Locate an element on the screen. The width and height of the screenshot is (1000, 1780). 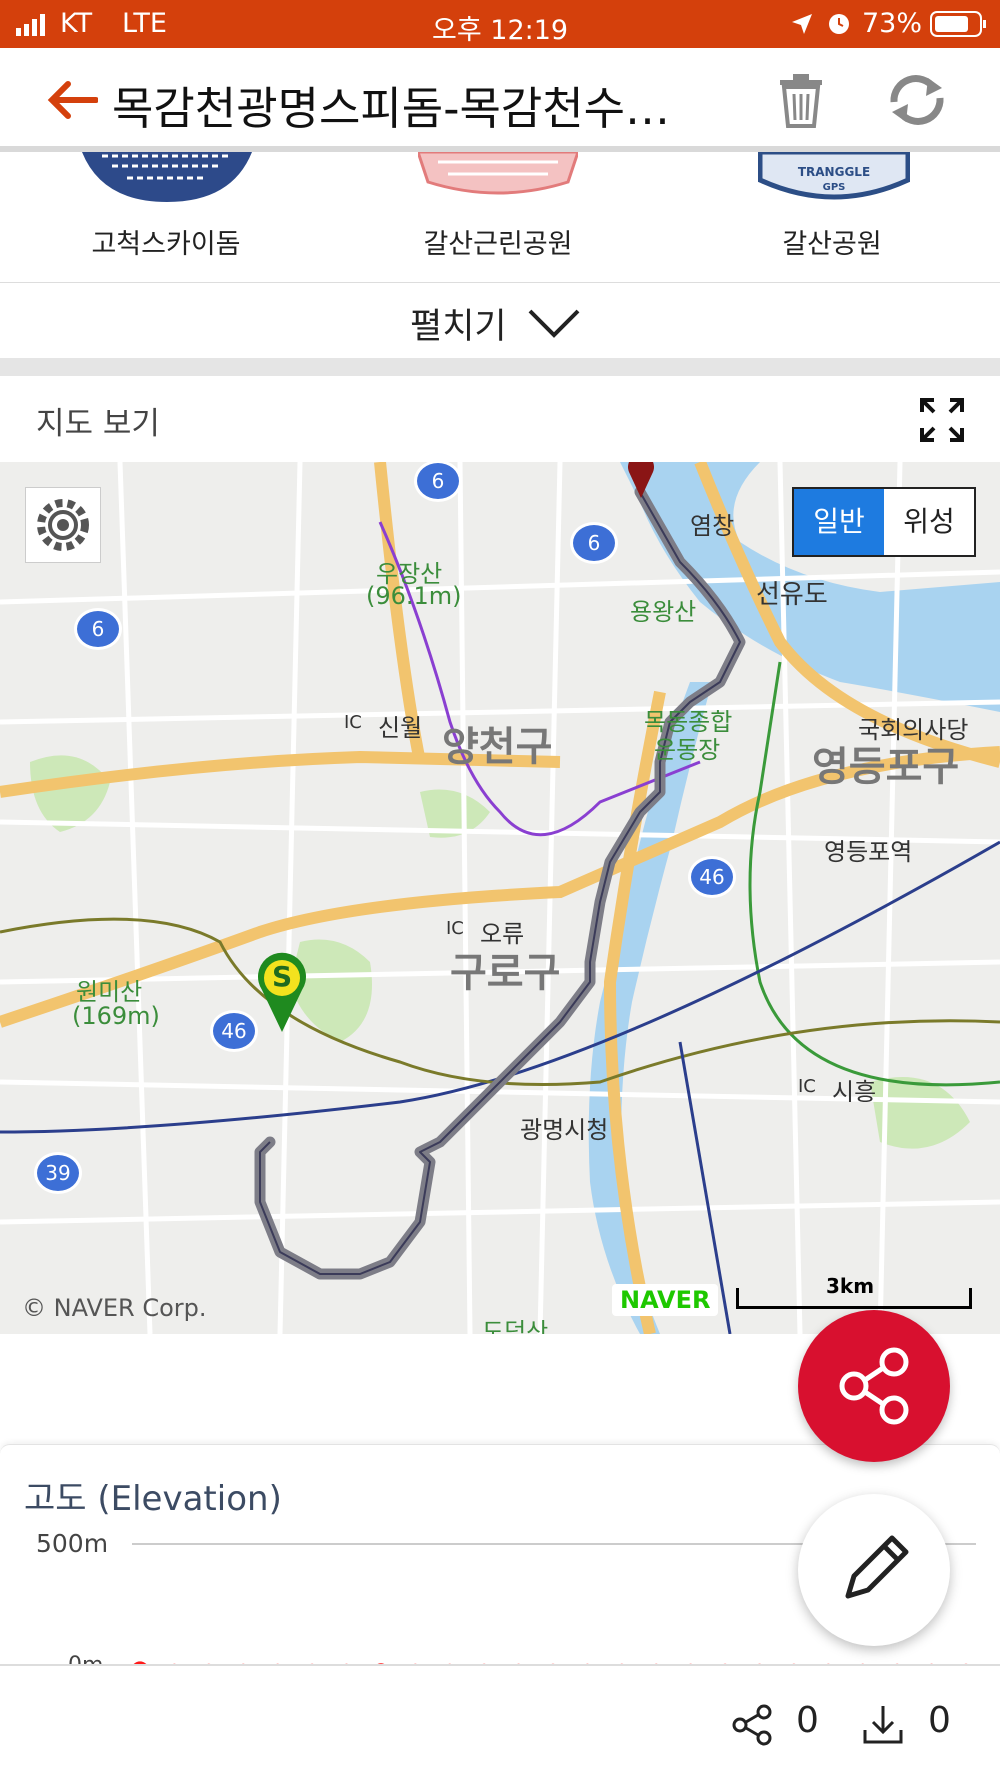
location-icon is located at coordinates (802, 27).